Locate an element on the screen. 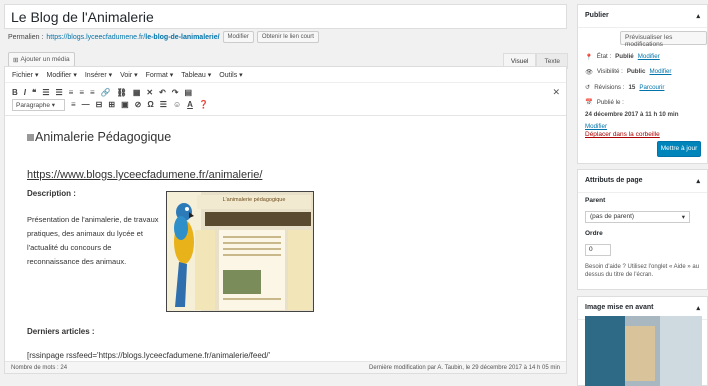 The width and height of the screenshot is (708, 386). menu-file: Fichier ▾ is located at coordinates (25, 75).